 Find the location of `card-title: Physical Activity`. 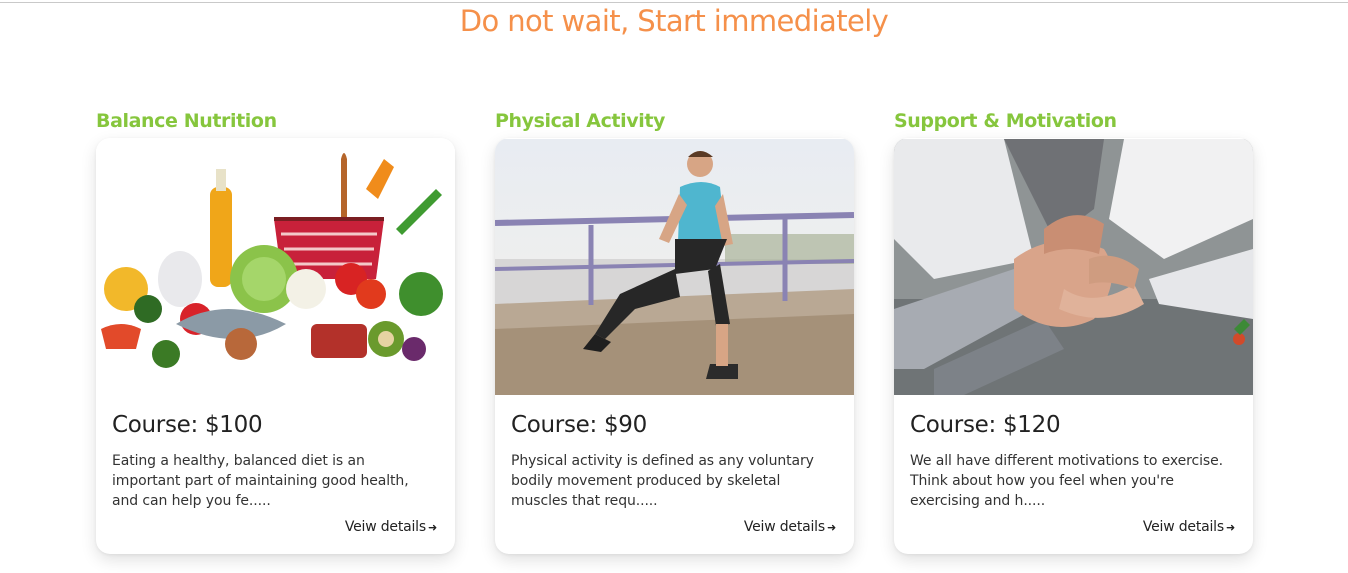

card-title: Physical Activity is located at coordinates (580, 121).